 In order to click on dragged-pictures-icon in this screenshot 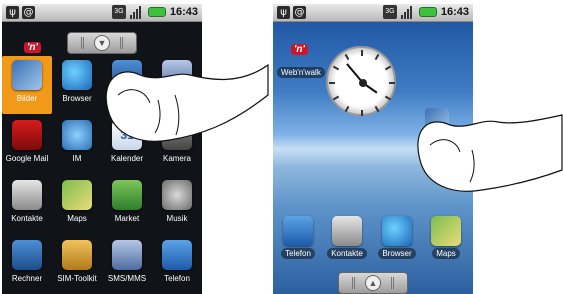, I will do `click(437, 120)`.